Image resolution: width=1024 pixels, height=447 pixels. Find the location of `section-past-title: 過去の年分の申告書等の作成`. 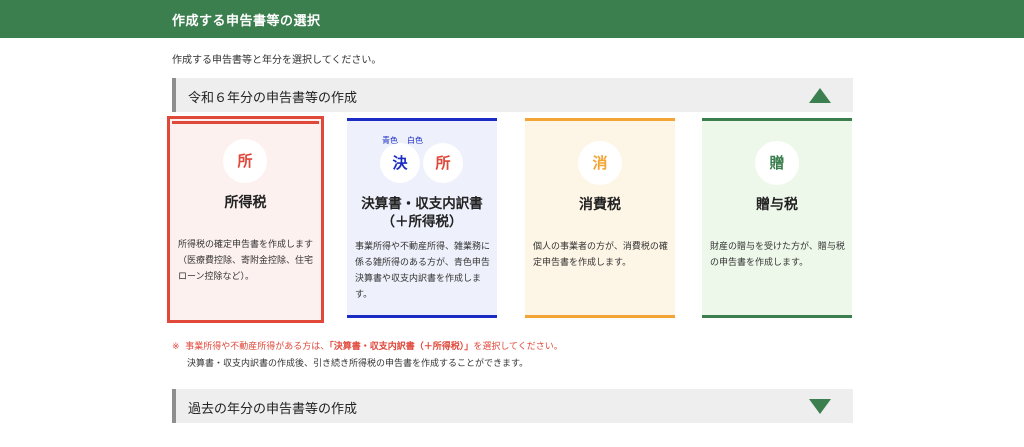

section-past-title: 過去の年分の申告書等の作成 is located at coordinates (273, 409).